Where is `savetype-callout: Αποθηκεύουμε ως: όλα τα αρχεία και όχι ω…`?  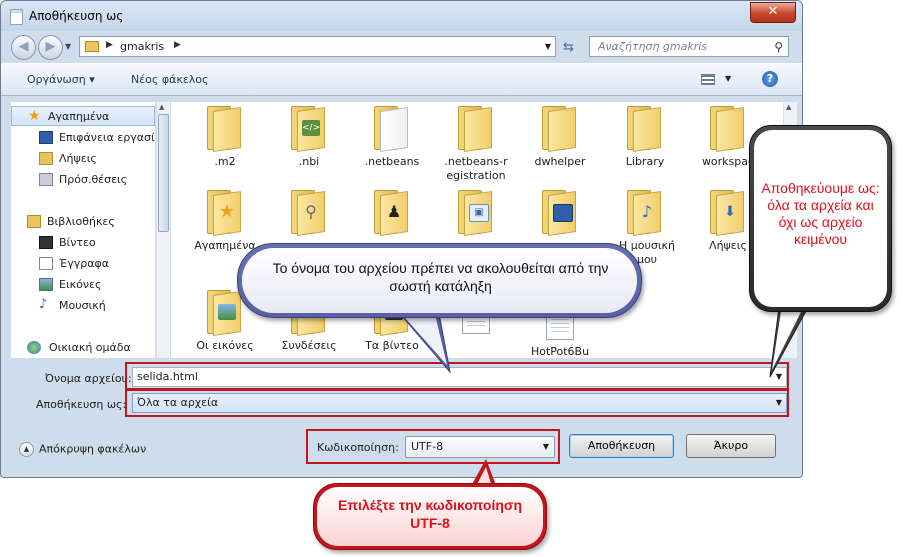 savetype-callout: Αποθηκεύουμε ως: όλα τα αρχεία και όχι ω… is located at coordinates (820, 218).